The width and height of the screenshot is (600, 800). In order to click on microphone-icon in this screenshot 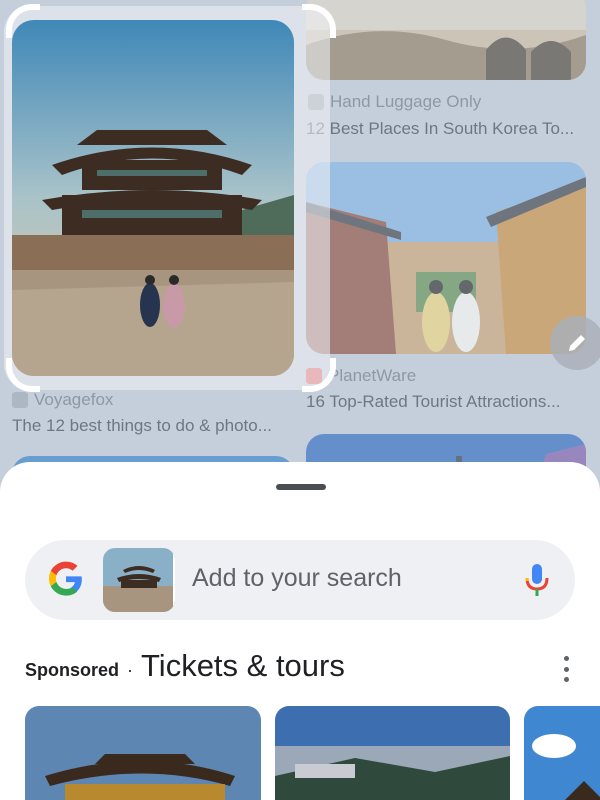, I will do `click(537, 580)`.